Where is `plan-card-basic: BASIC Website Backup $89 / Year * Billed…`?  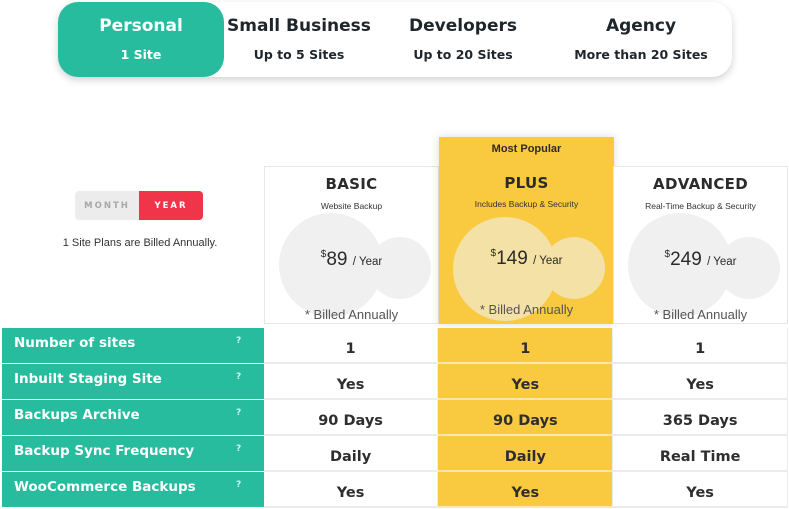
plan-card-basic: BASIC Website Backup $89 / Year * Billed… is located at coordinates (351, 245).